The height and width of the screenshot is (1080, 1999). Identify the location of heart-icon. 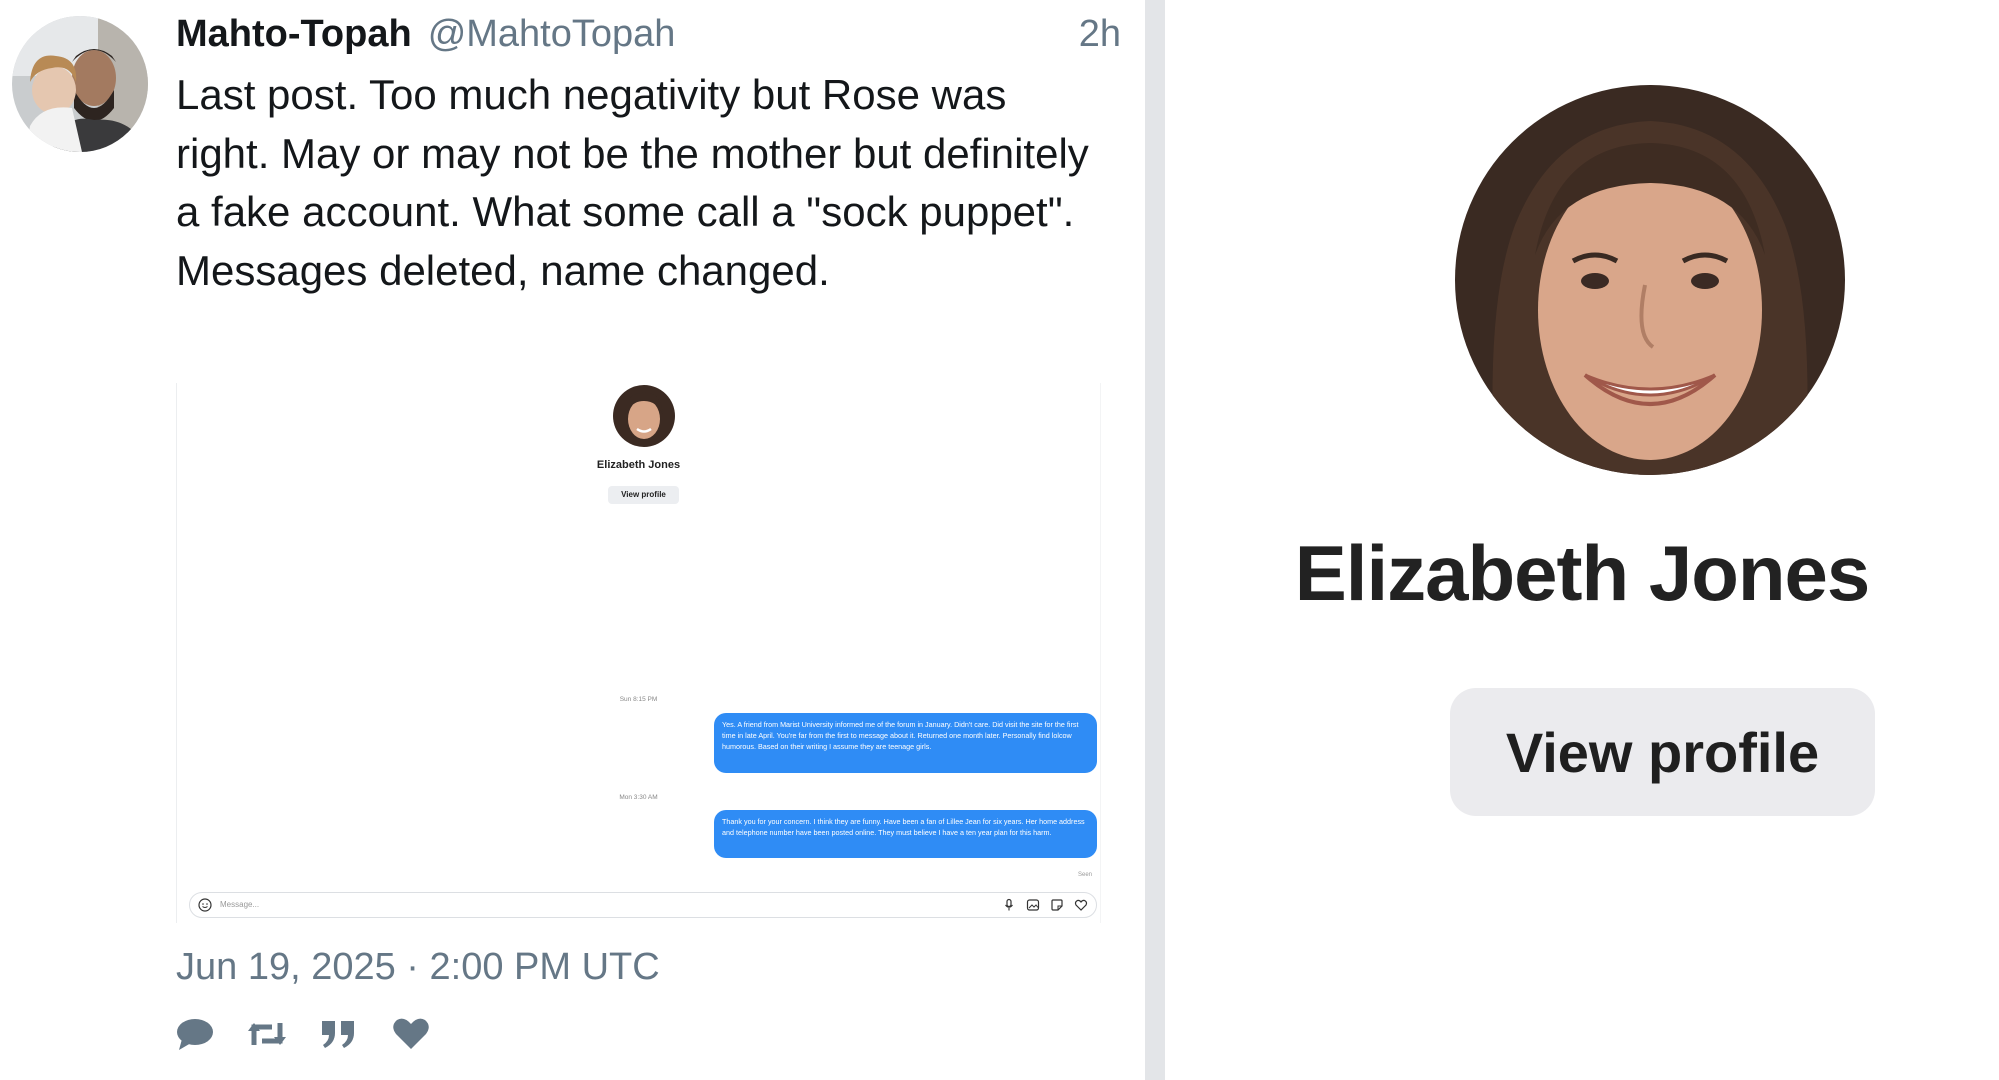
(1081, 905).